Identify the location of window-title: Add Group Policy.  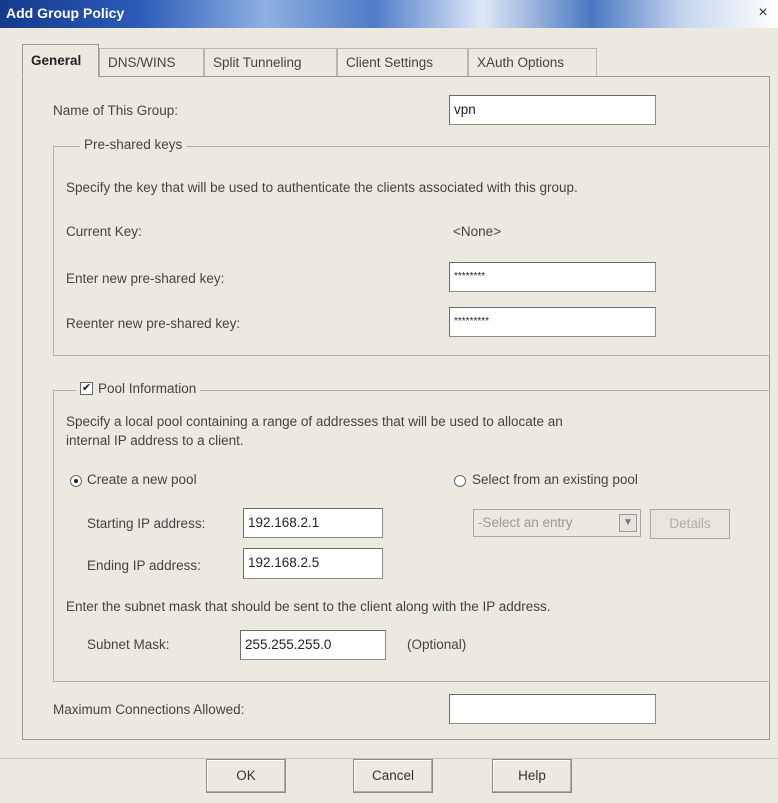
(65, 13).